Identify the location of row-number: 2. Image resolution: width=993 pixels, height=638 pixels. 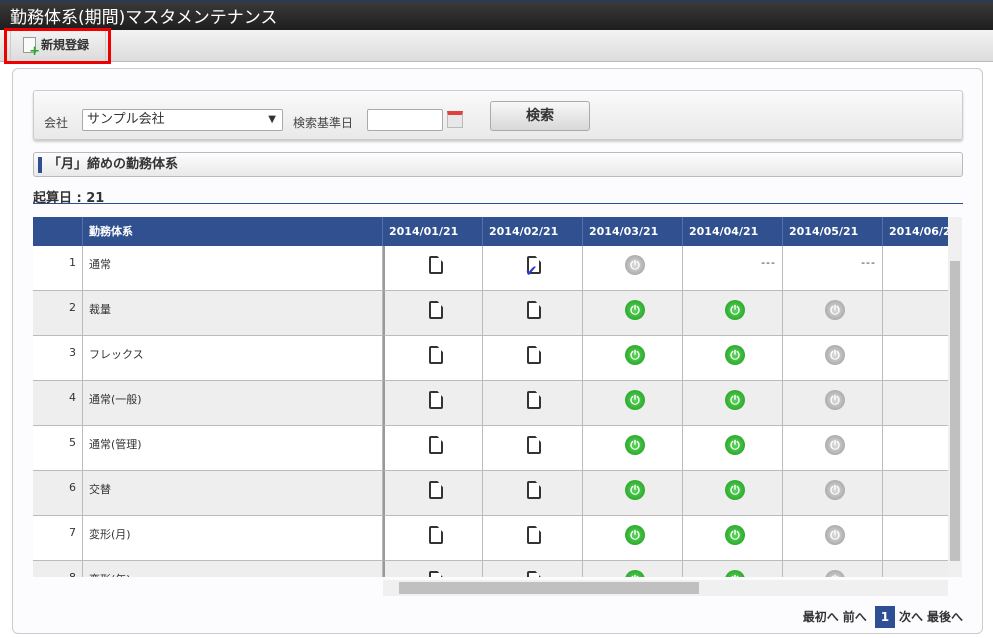
(58, 313).